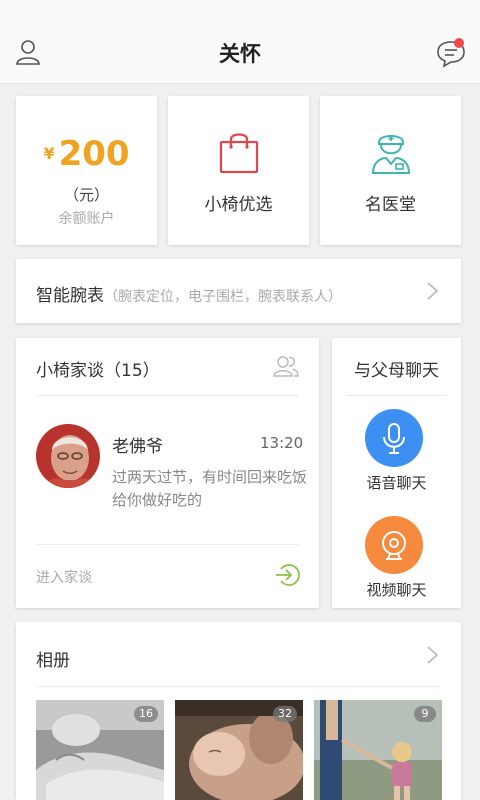 The image size is (480, 800). What do you see at coordinates (425, 714) in the screenshot?
I see `photo-count-badge: 9` at bounding box center [425, 714].